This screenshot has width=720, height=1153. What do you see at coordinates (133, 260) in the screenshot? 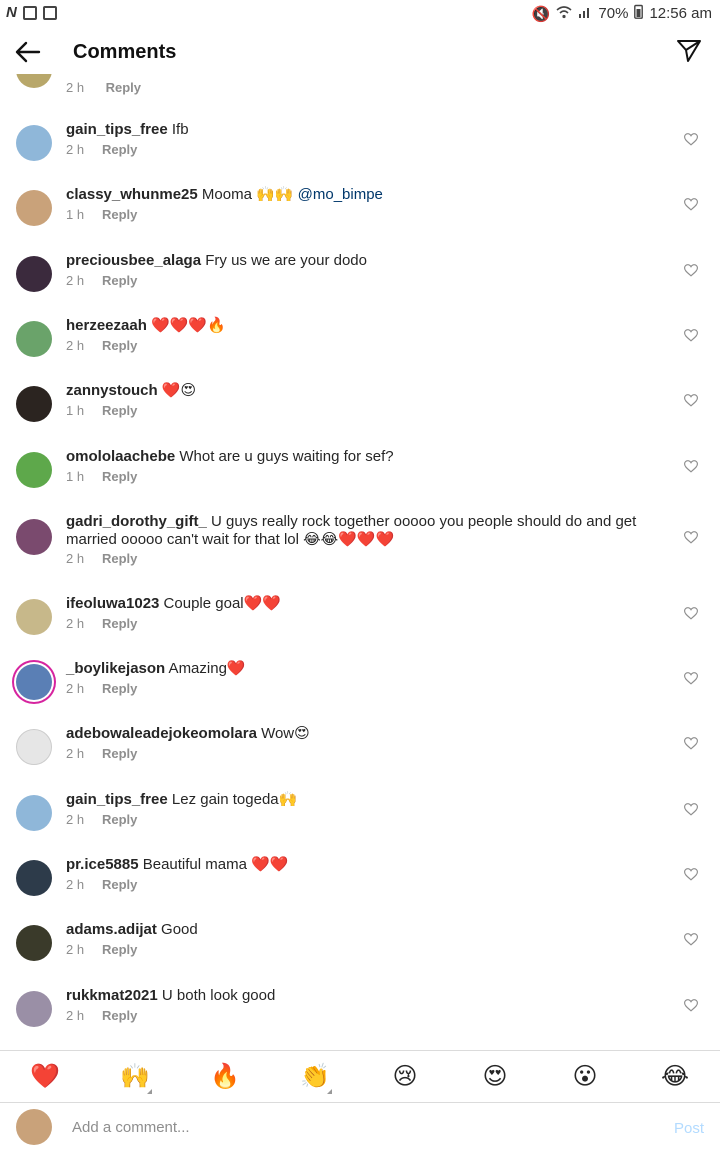
I see `comment-username: preciousbee_alaga` at bounding box center [133, 260].